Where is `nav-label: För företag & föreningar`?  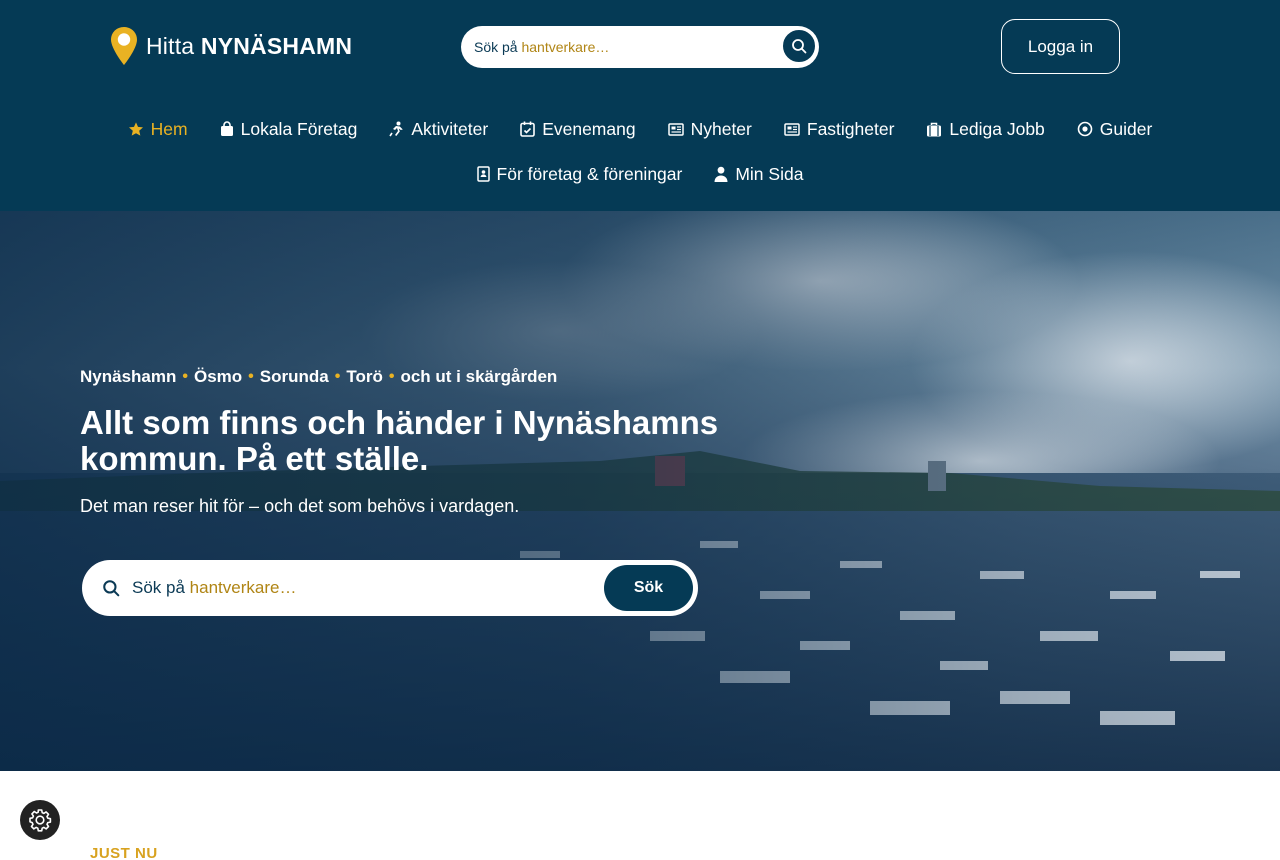 nav-label: För företag & föreningar is located at coordinates (589, 173).